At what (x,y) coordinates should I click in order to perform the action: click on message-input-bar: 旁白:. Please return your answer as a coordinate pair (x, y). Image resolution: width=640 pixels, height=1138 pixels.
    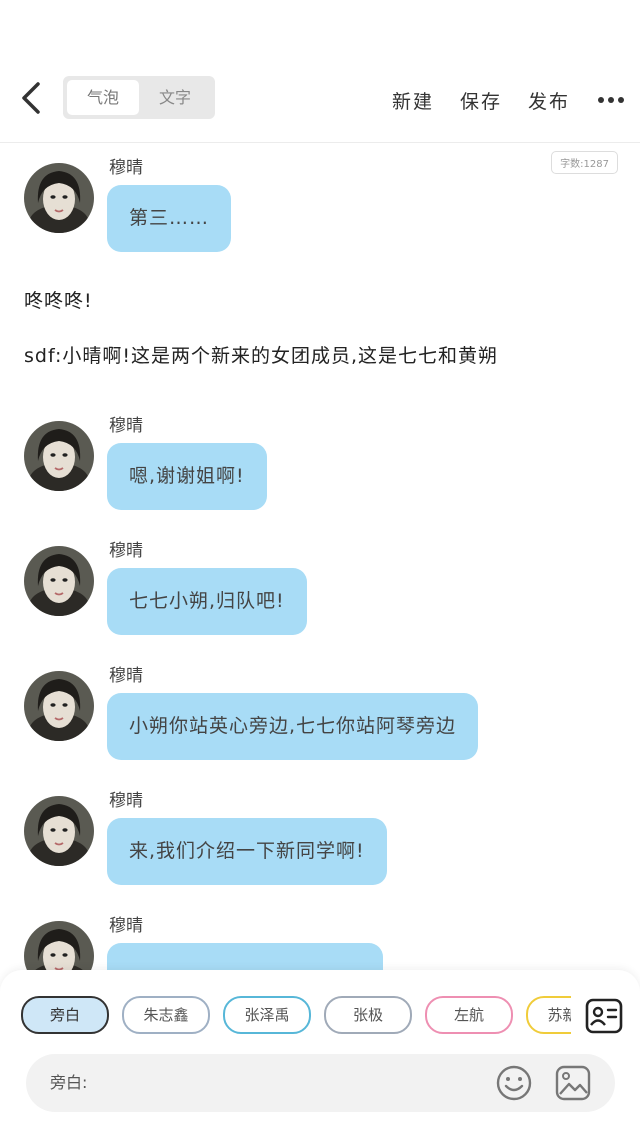
    Looking at the image, I should click on (320, 1083).